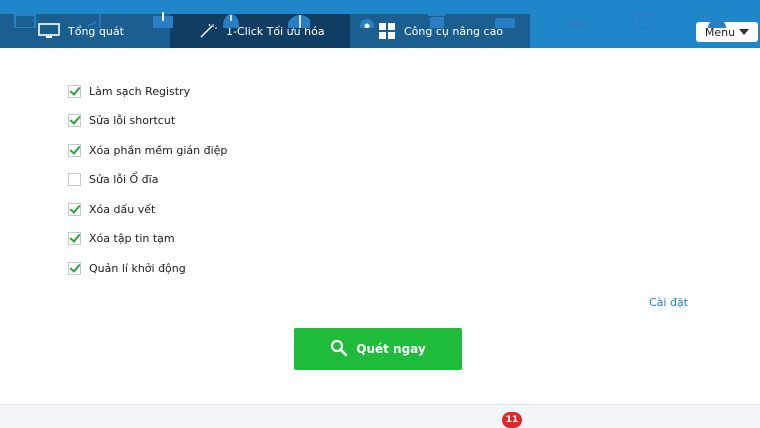  I want to click on tab-label: Công cụ nâng cao, so click(454, 31).